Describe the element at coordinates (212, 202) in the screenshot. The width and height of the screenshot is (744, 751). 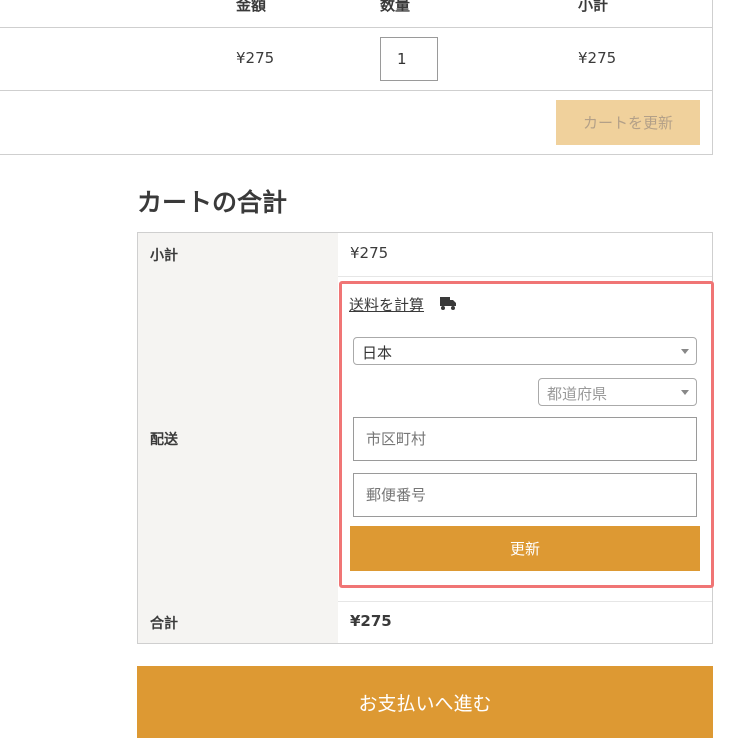
I see `cart-totals-title: カートの合計` at that location.